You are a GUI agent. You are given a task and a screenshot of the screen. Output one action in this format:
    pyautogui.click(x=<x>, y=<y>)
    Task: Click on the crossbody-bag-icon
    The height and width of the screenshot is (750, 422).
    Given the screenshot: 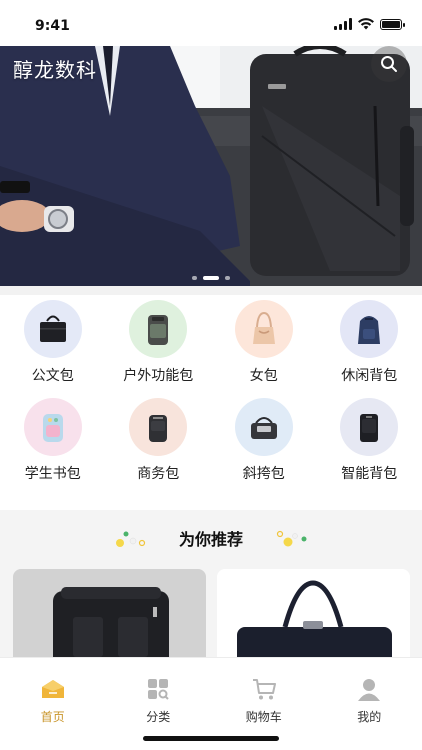 What is the action you would take?
    pyautogui.click(x=263, y=427)
    